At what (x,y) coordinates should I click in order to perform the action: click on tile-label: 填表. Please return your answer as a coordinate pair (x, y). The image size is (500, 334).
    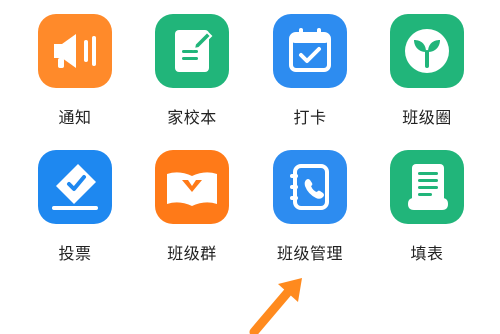
    Looking at the image, I should click on (427, 253).